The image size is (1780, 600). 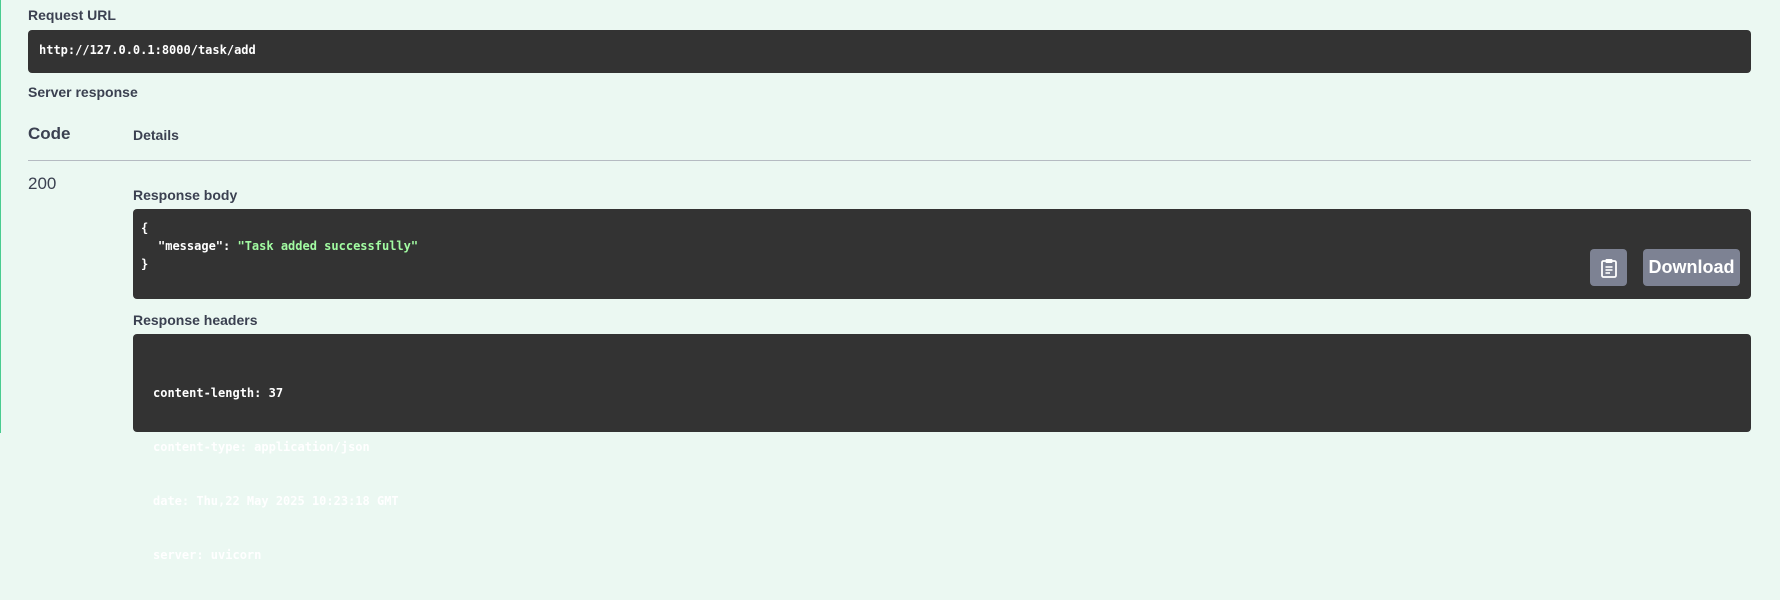 What do you see at coordinates (942, 246) in the screenshot?
I see `json-line: "message": "Task added successfully"` at bounding box center [942, 246].